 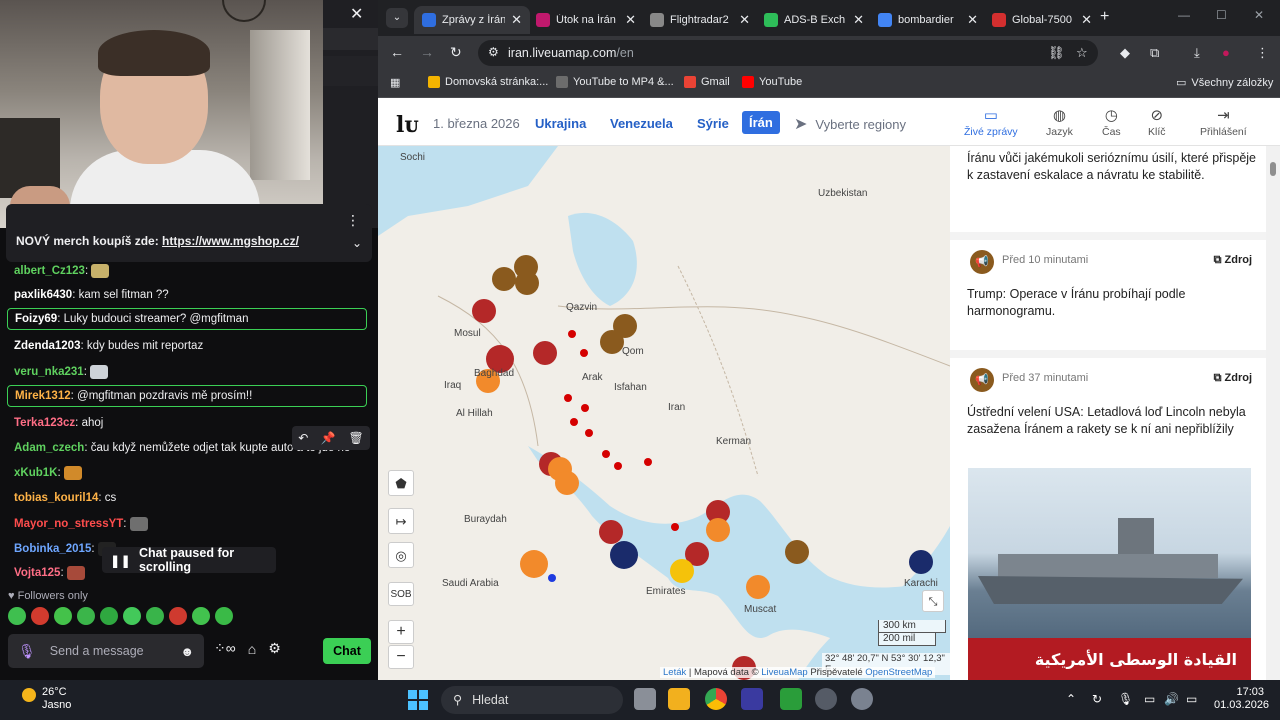 What do you see at coordinates (1184, 15) in the screenshot?
I see `minimize-icon: —` at bounding box center [1184, 15].